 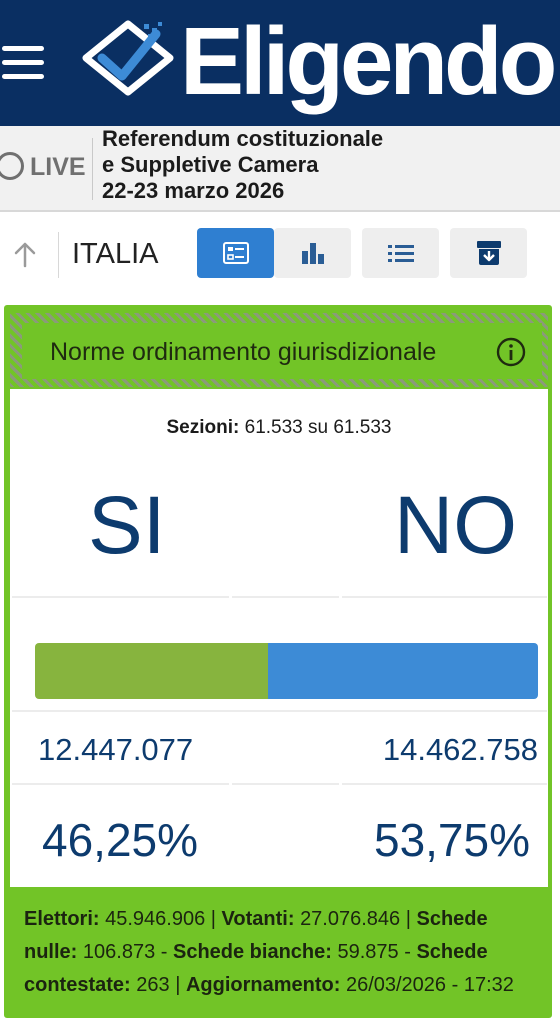 What do you see at coordinates (263, 985) in the screenshot?
I see `aggiornamento-label: Aggiornamento:` at bounding box center [263, 985].